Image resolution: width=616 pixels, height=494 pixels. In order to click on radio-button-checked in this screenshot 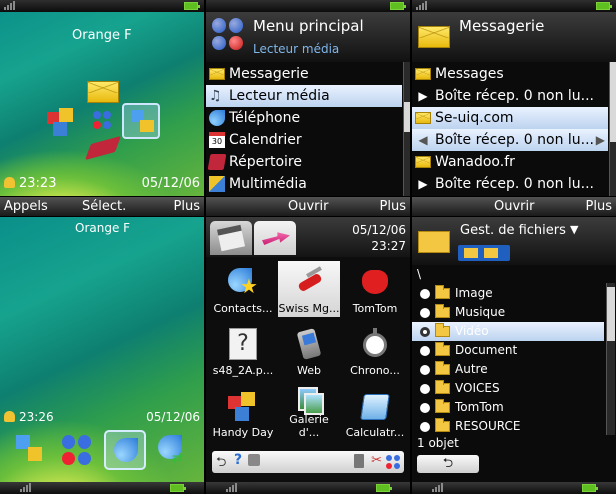, I will do `click(425, 331)`.